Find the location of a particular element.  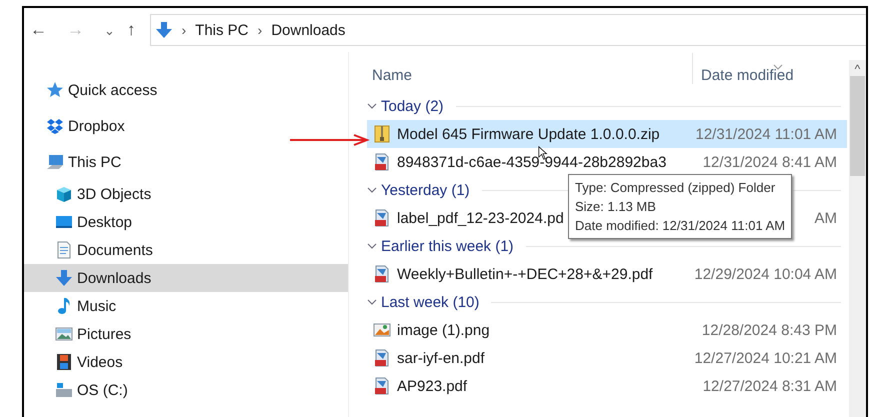

date-modified: 12/27/2024 10:21 AM is located at coordinates (765, 358).